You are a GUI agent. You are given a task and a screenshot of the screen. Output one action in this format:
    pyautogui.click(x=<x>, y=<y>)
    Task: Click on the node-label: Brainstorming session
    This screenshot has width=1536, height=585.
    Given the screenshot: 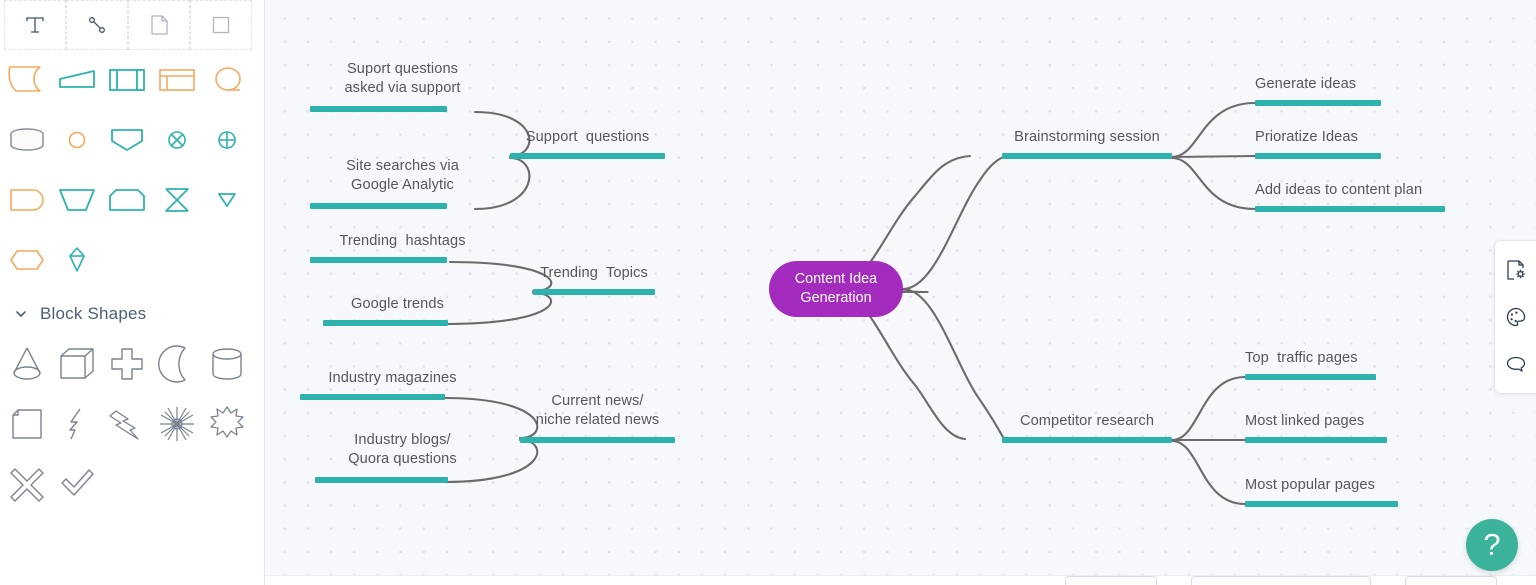 What is the action you would take?
    pyautogui.click(x=1087, y=137)
    